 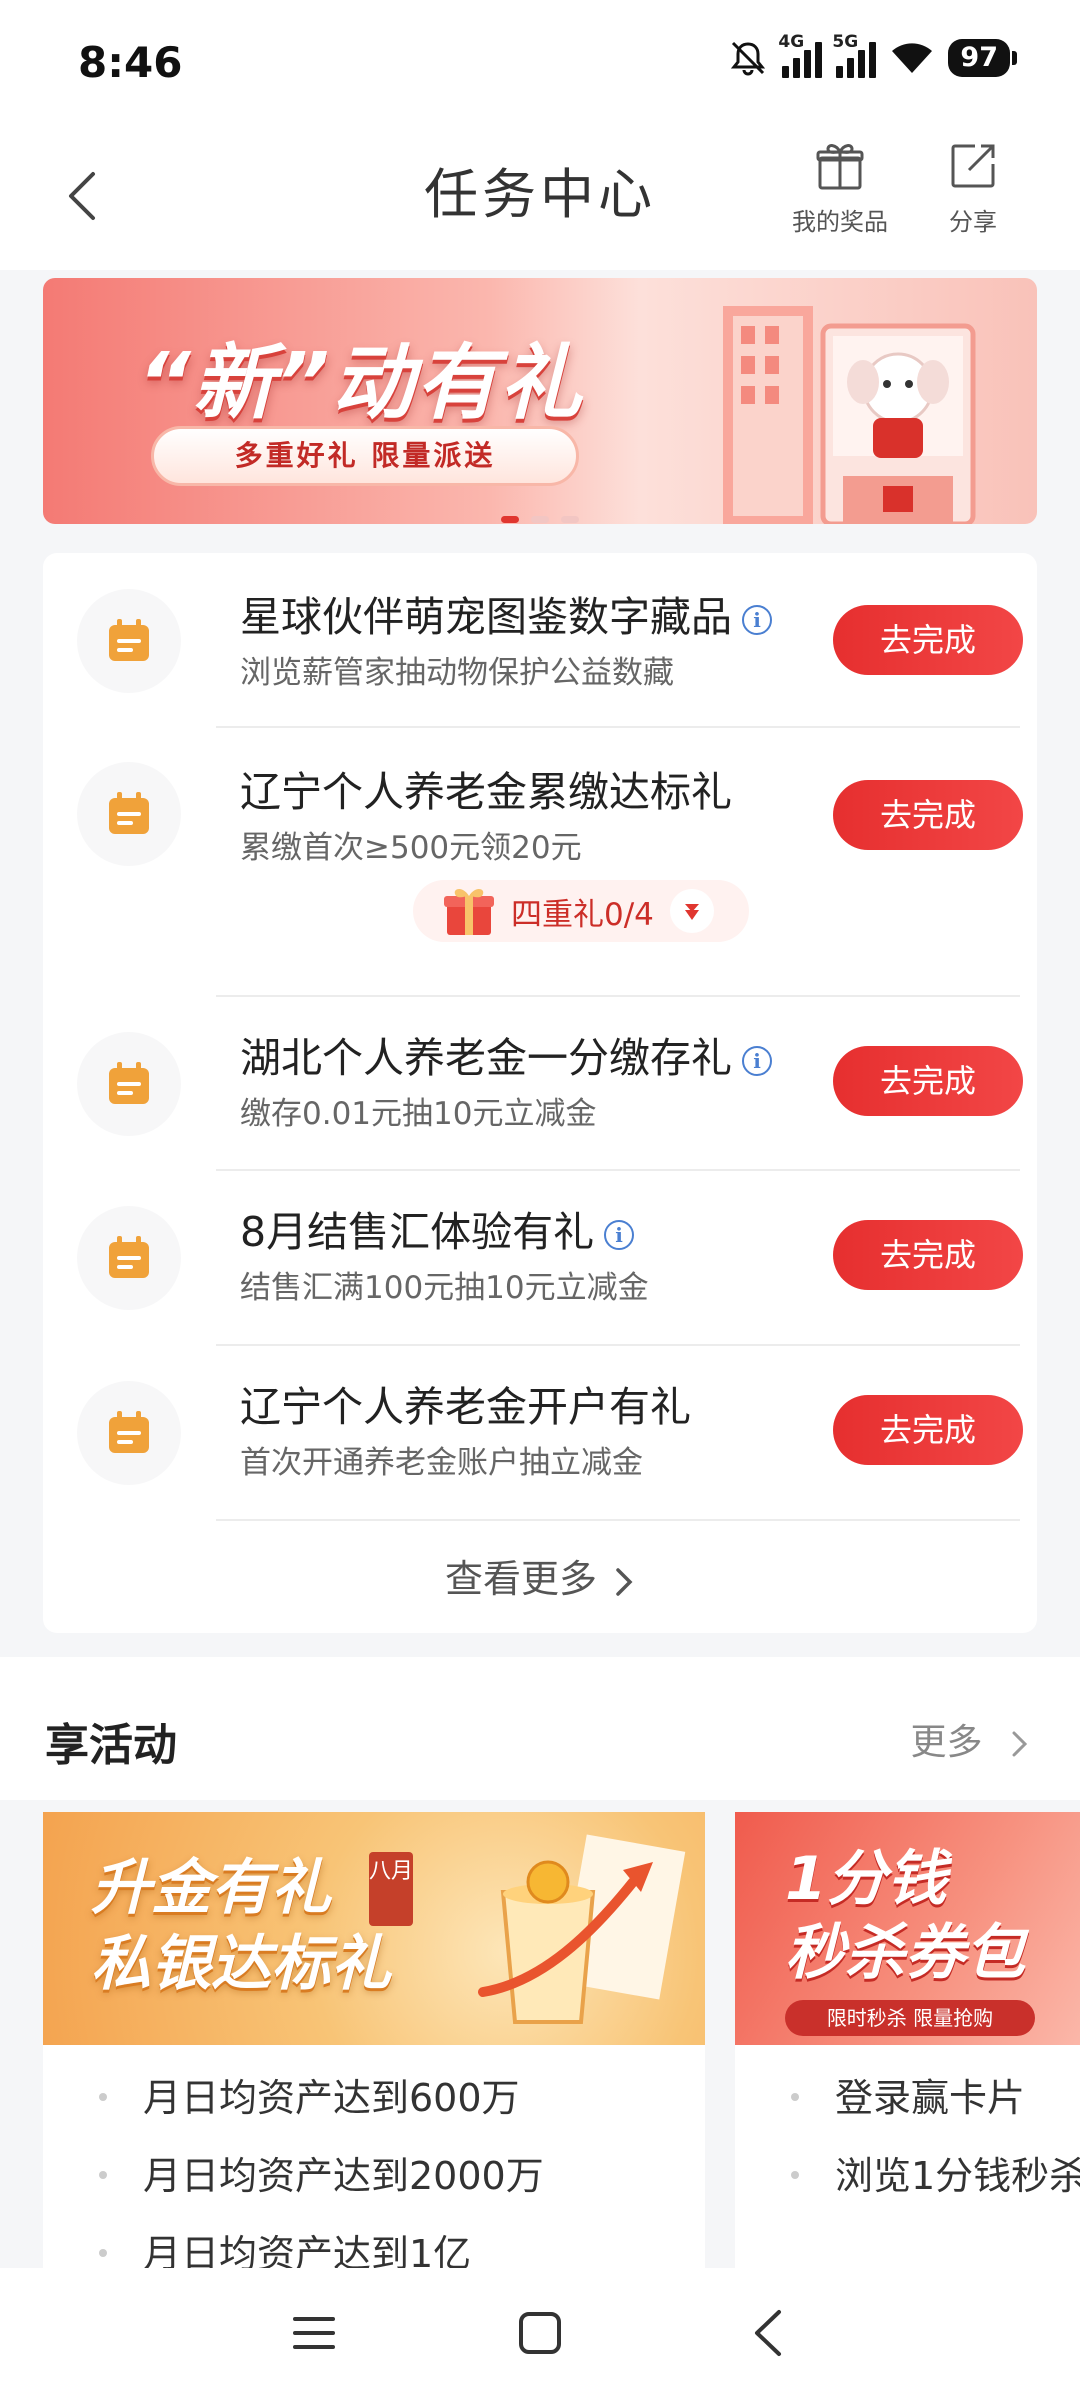 I want to click on activity-image: 1分钱 秒杀券包 限时秒杀 限量抢购, so click(x=907, y=1928).